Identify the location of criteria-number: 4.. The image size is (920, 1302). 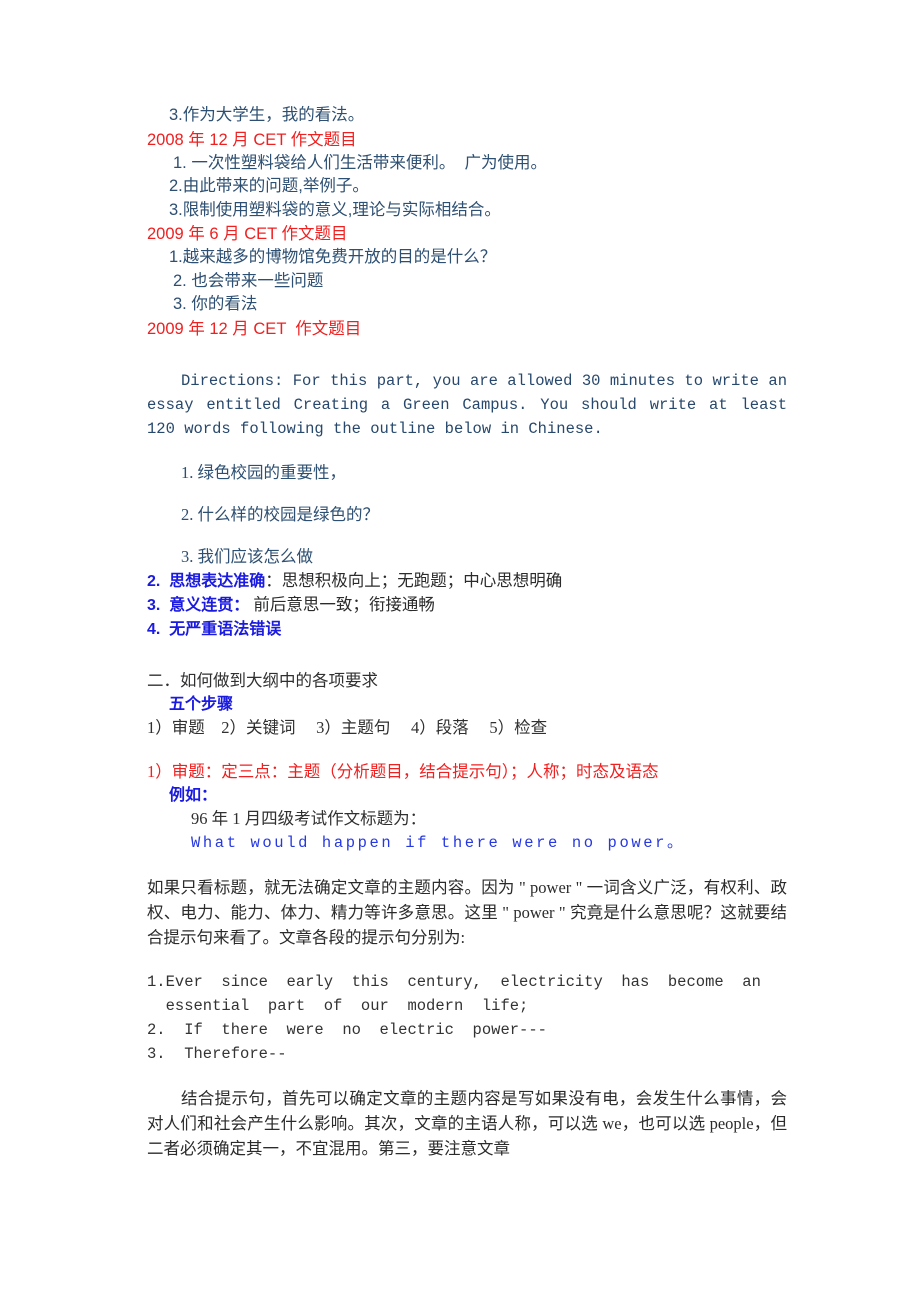
(154, 629).